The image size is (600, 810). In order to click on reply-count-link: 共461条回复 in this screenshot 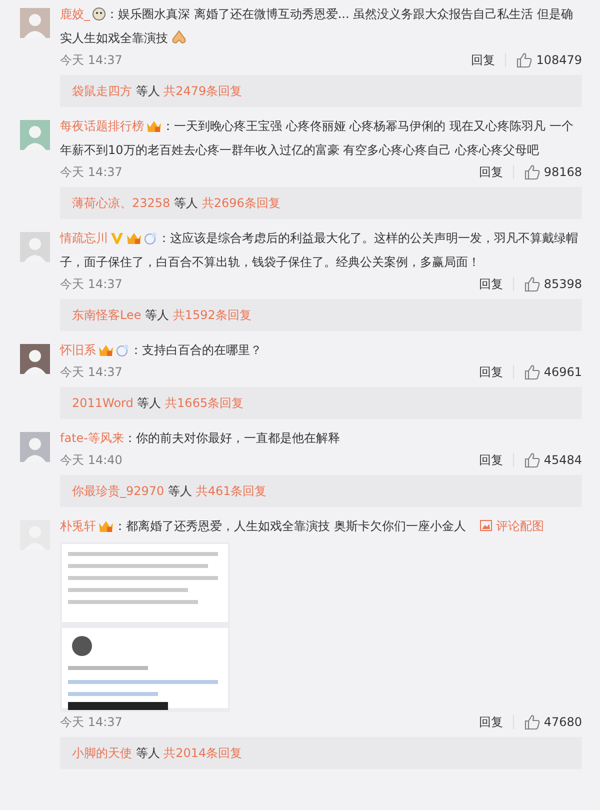, I will do `click(231, 491)`.